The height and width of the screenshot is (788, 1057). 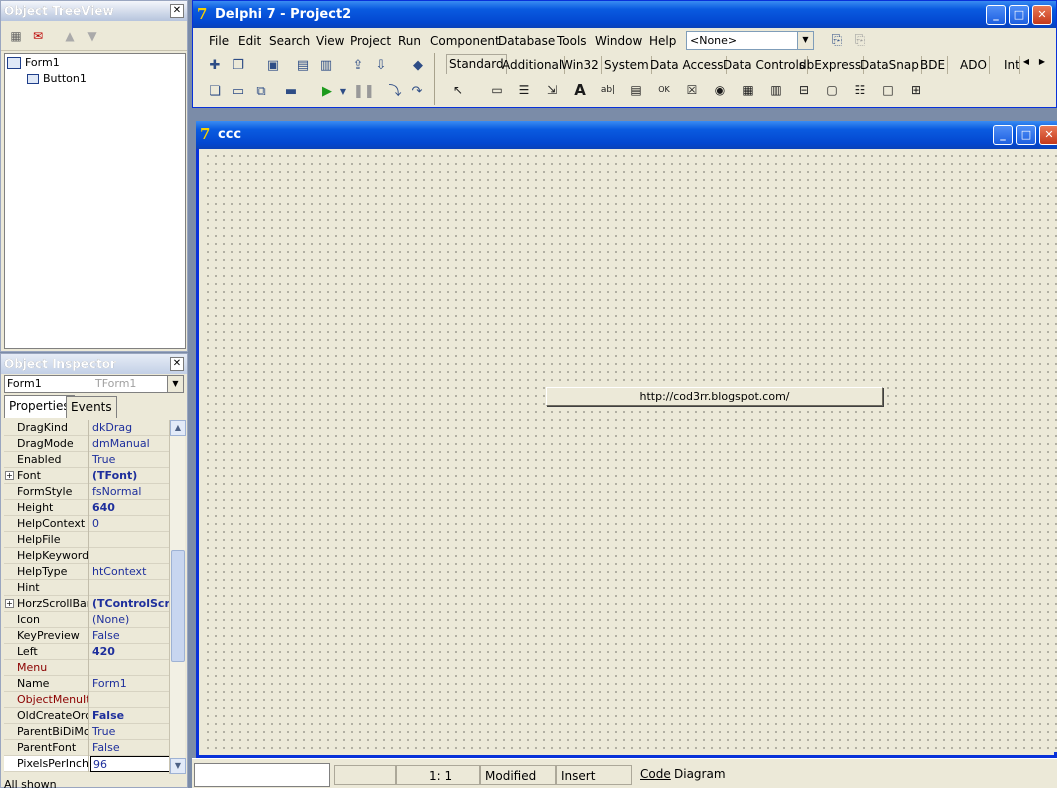 What do you see at coordinates (87, 588) in the screenshot?
I see `property-row: Hint` at bounding box center [87, 588].